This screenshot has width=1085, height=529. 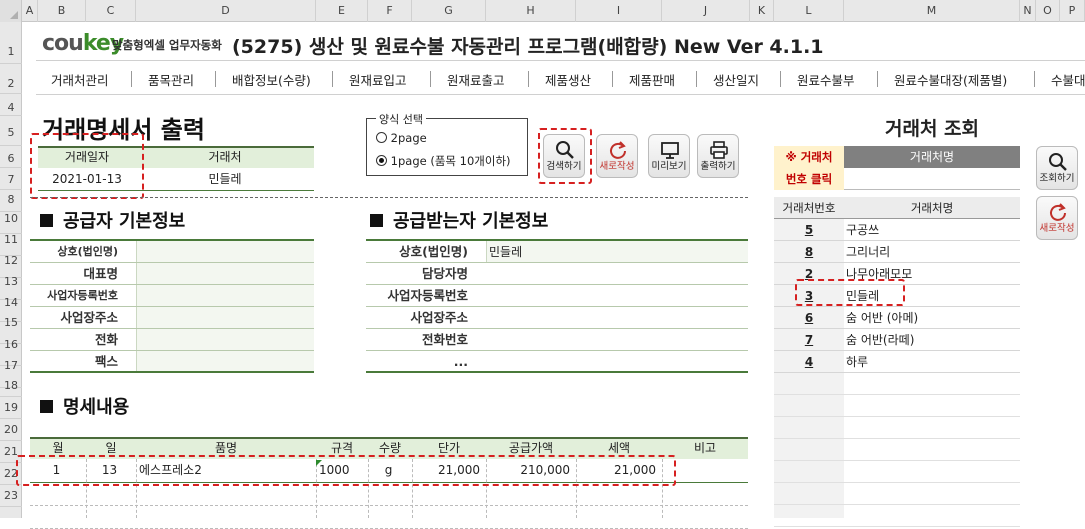 I want to click on format-option-2page: 2page, so click(x=401, y=138).